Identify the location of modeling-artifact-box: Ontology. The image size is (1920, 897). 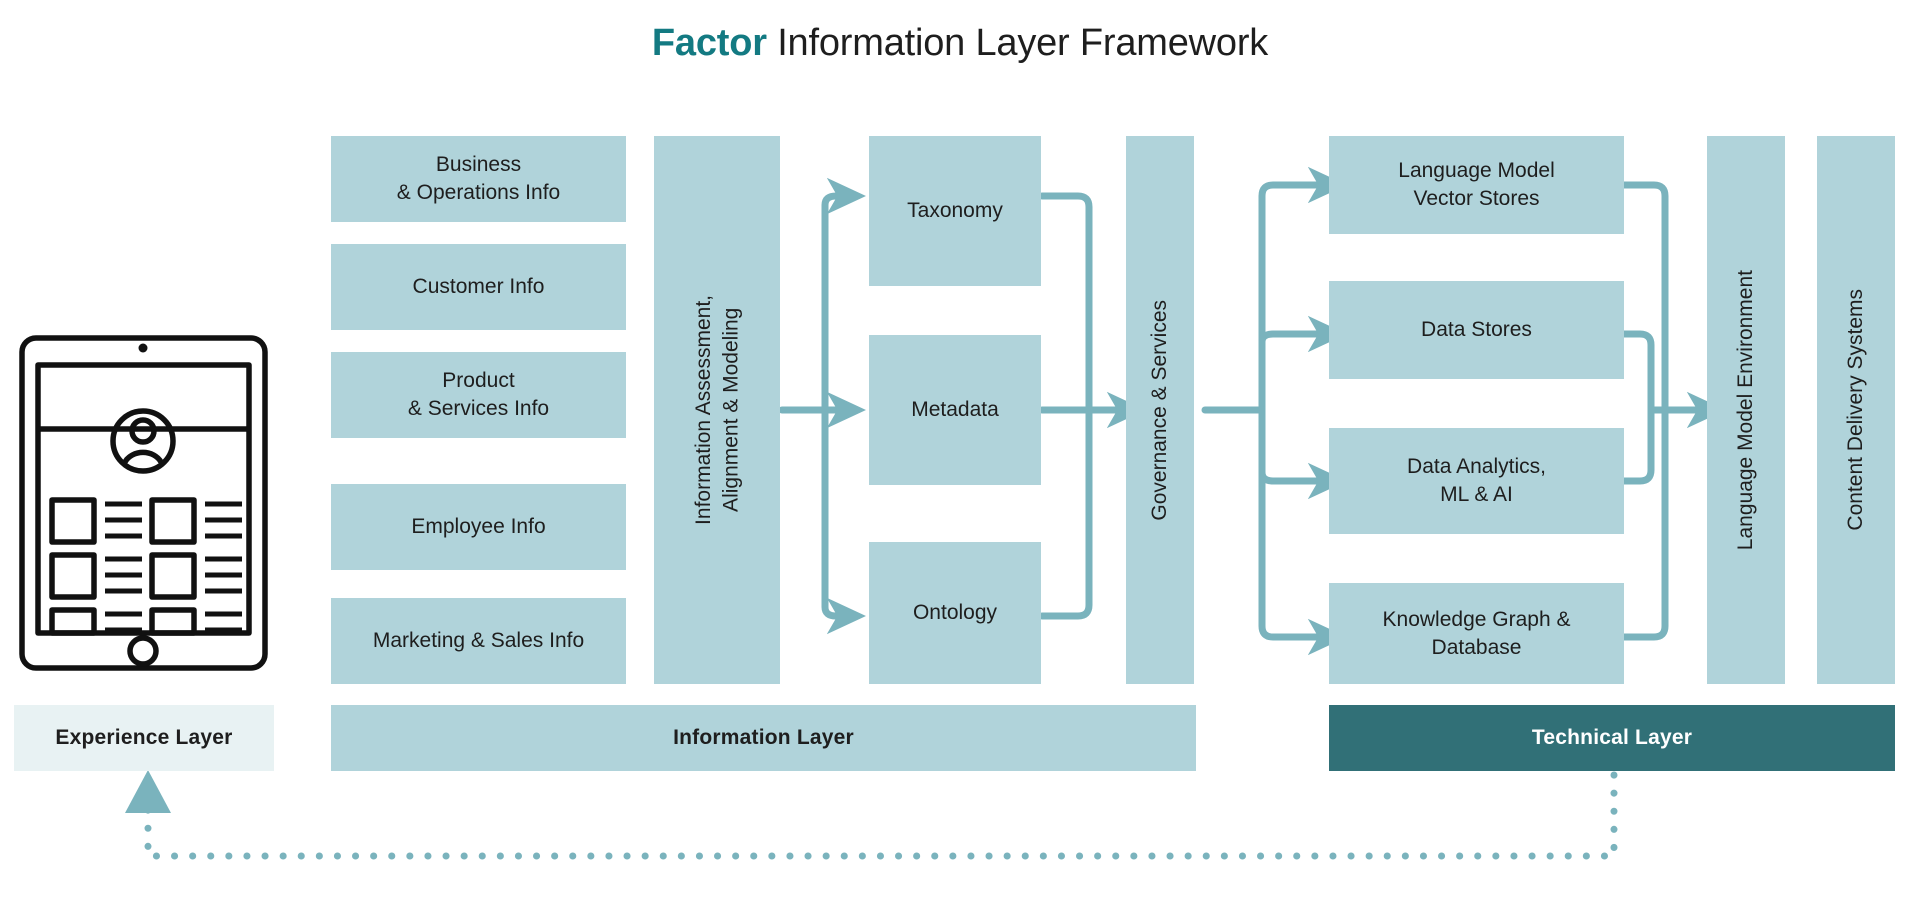
(955, 613).